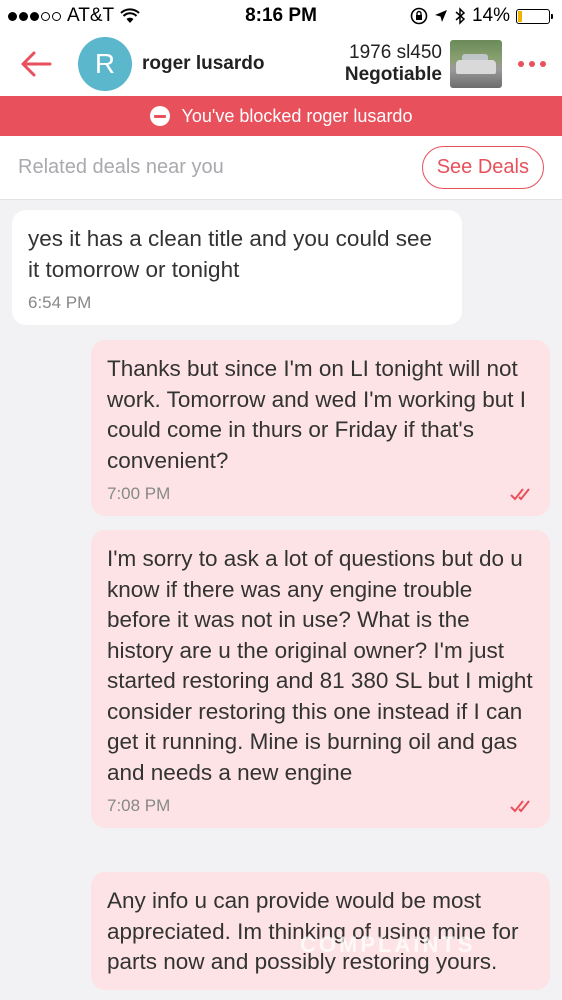  I want to click on listing-title: 1976 sl450, so click(395, 52).